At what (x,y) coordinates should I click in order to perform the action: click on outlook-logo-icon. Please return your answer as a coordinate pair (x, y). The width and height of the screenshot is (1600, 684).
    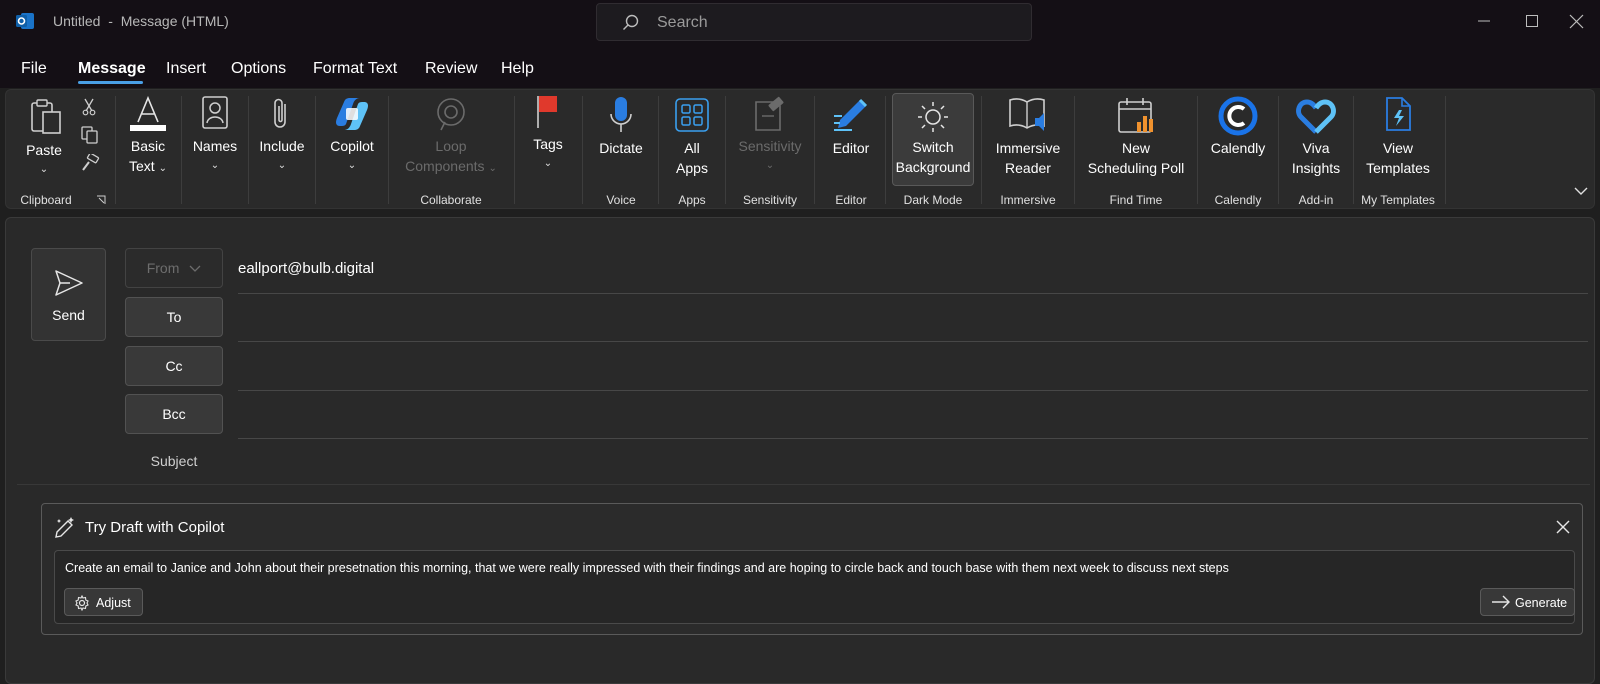
    Looking at the image, I should click on (25, 21).